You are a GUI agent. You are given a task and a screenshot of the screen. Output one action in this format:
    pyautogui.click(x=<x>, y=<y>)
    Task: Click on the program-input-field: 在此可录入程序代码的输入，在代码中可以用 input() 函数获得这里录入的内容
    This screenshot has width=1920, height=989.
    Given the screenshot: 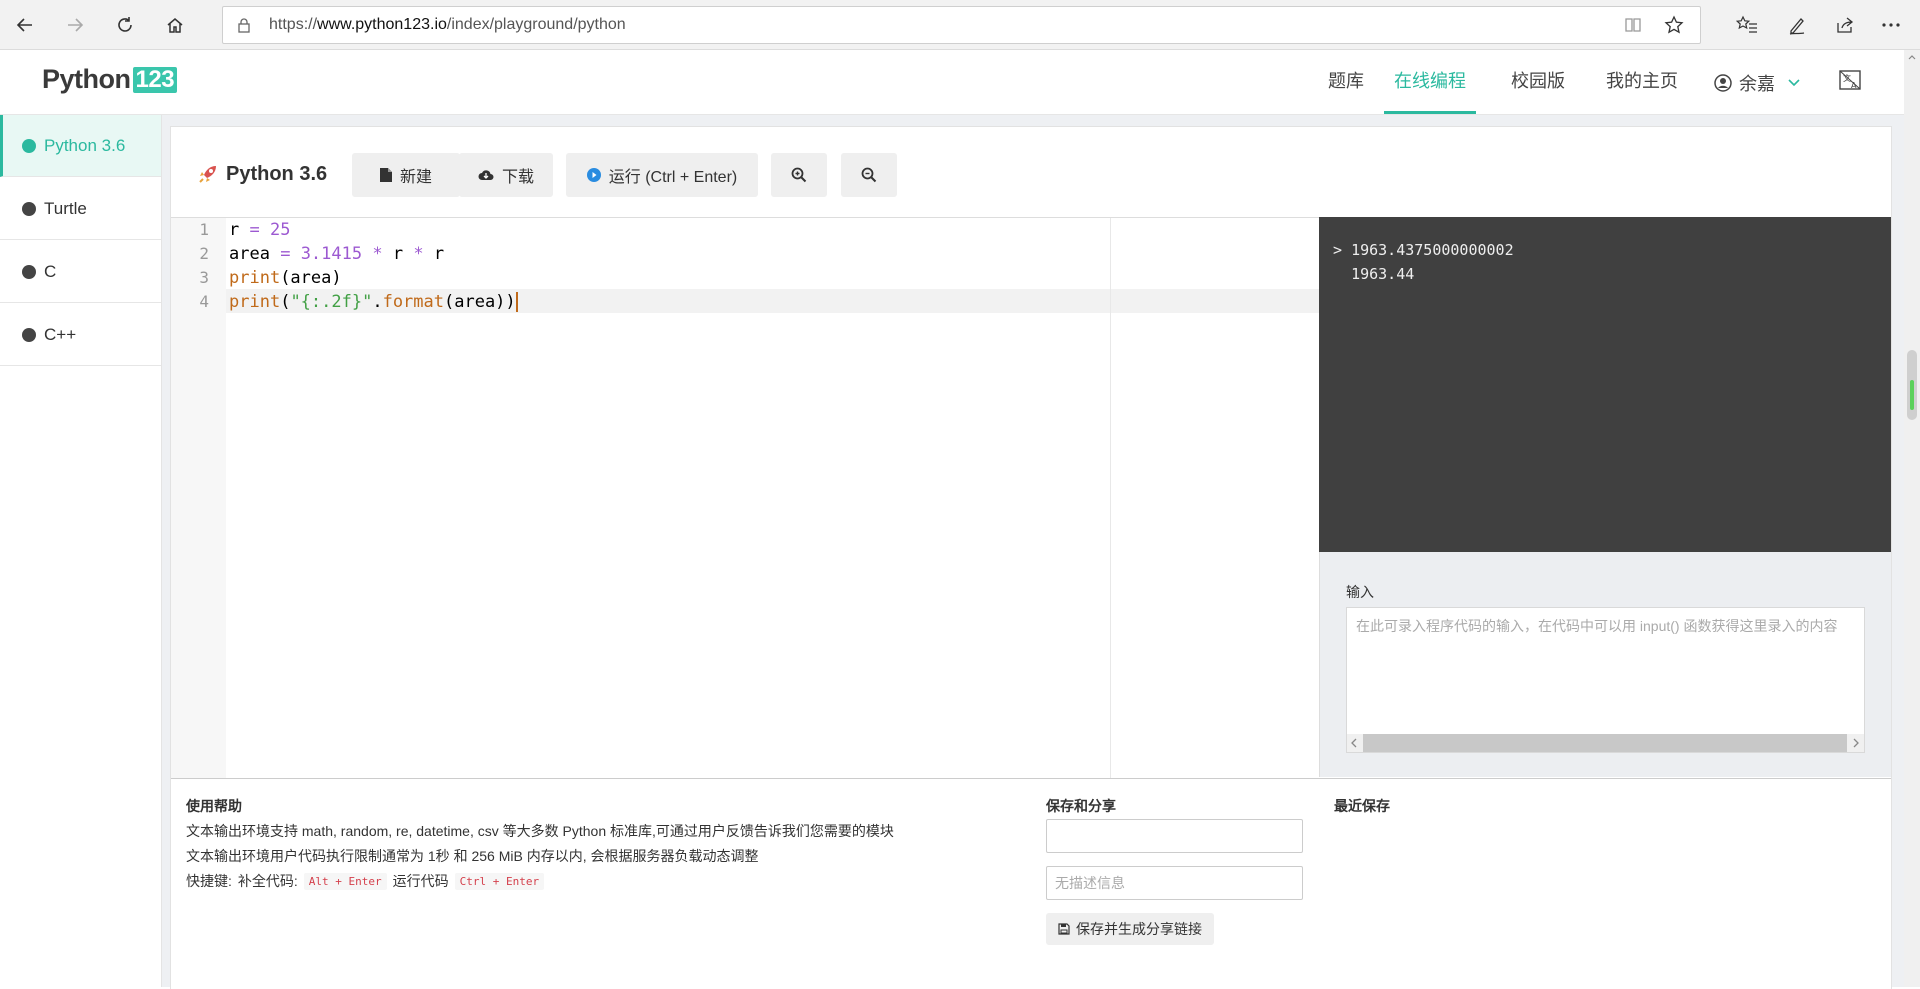 What is the action you would take?
    pyautogui.click(x=1605, y=680)
    